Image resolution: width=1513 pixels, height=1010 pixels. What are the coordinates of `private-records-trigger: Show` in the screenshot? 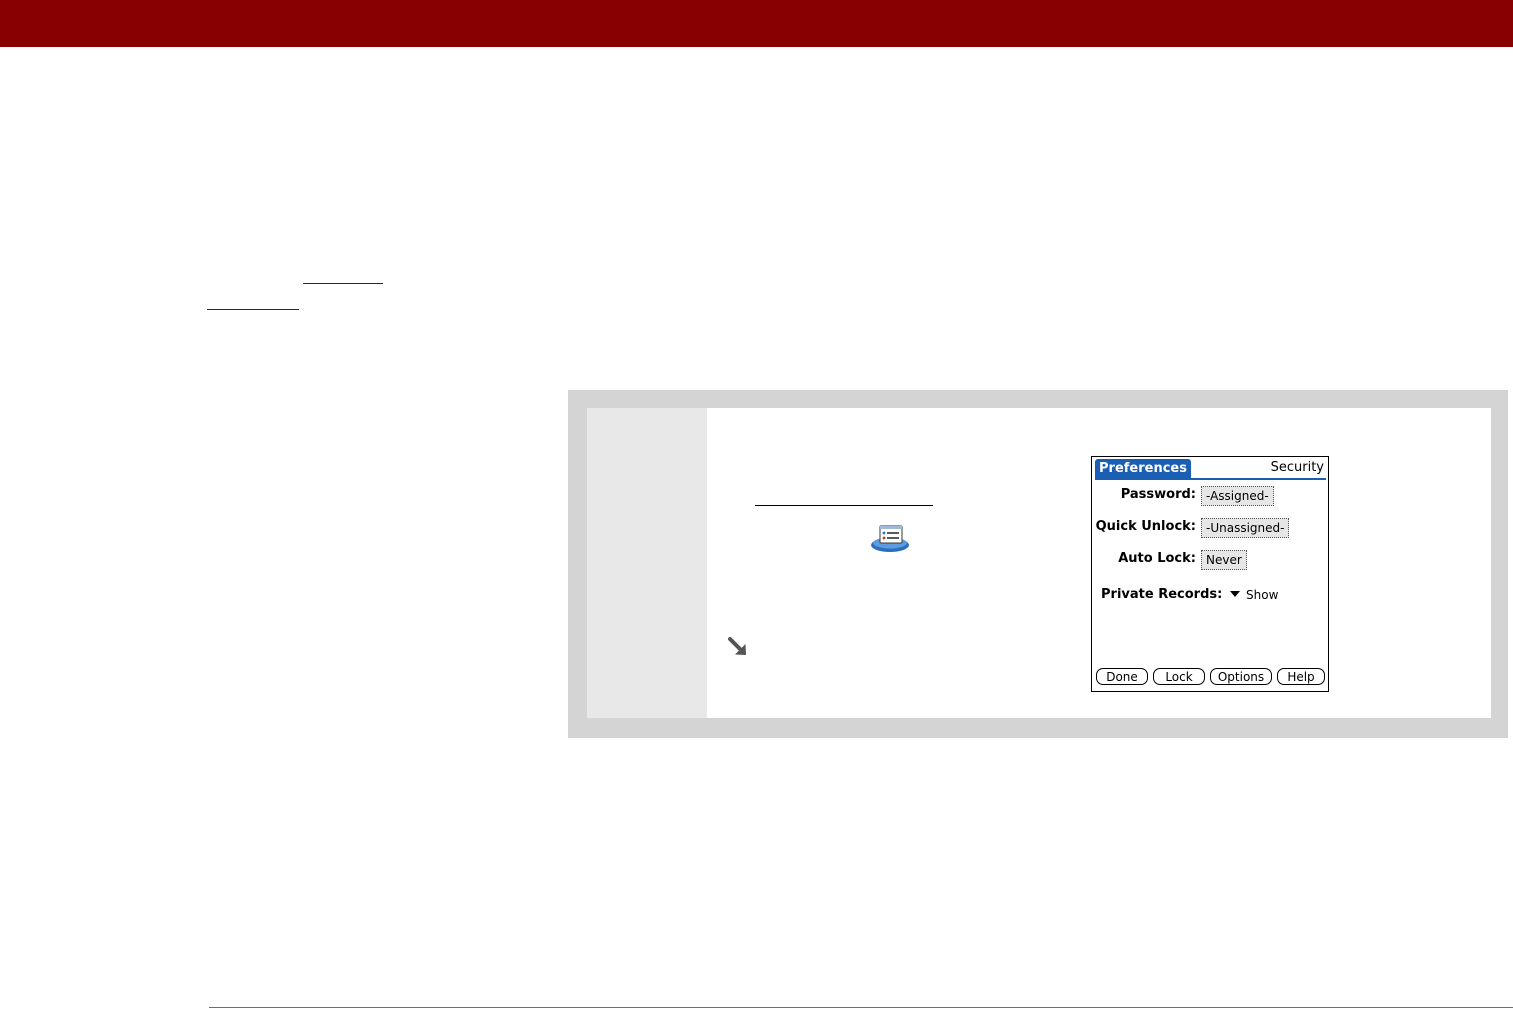 It's located at (1254, 595).